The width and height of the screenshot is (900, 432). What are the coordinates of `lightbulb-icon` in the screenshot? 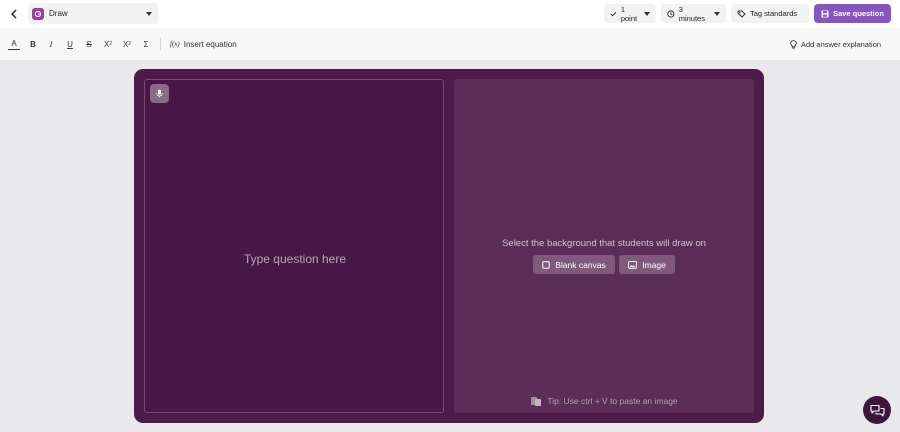 It's located at (793, 44).